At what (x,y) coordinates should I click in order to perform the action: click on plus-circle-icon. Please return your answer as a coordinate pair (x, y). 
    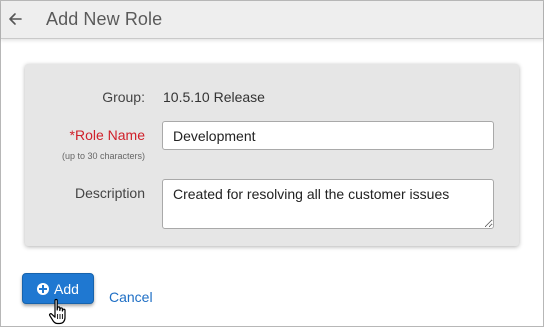
    Looking at the image, I should click on (43, 288).